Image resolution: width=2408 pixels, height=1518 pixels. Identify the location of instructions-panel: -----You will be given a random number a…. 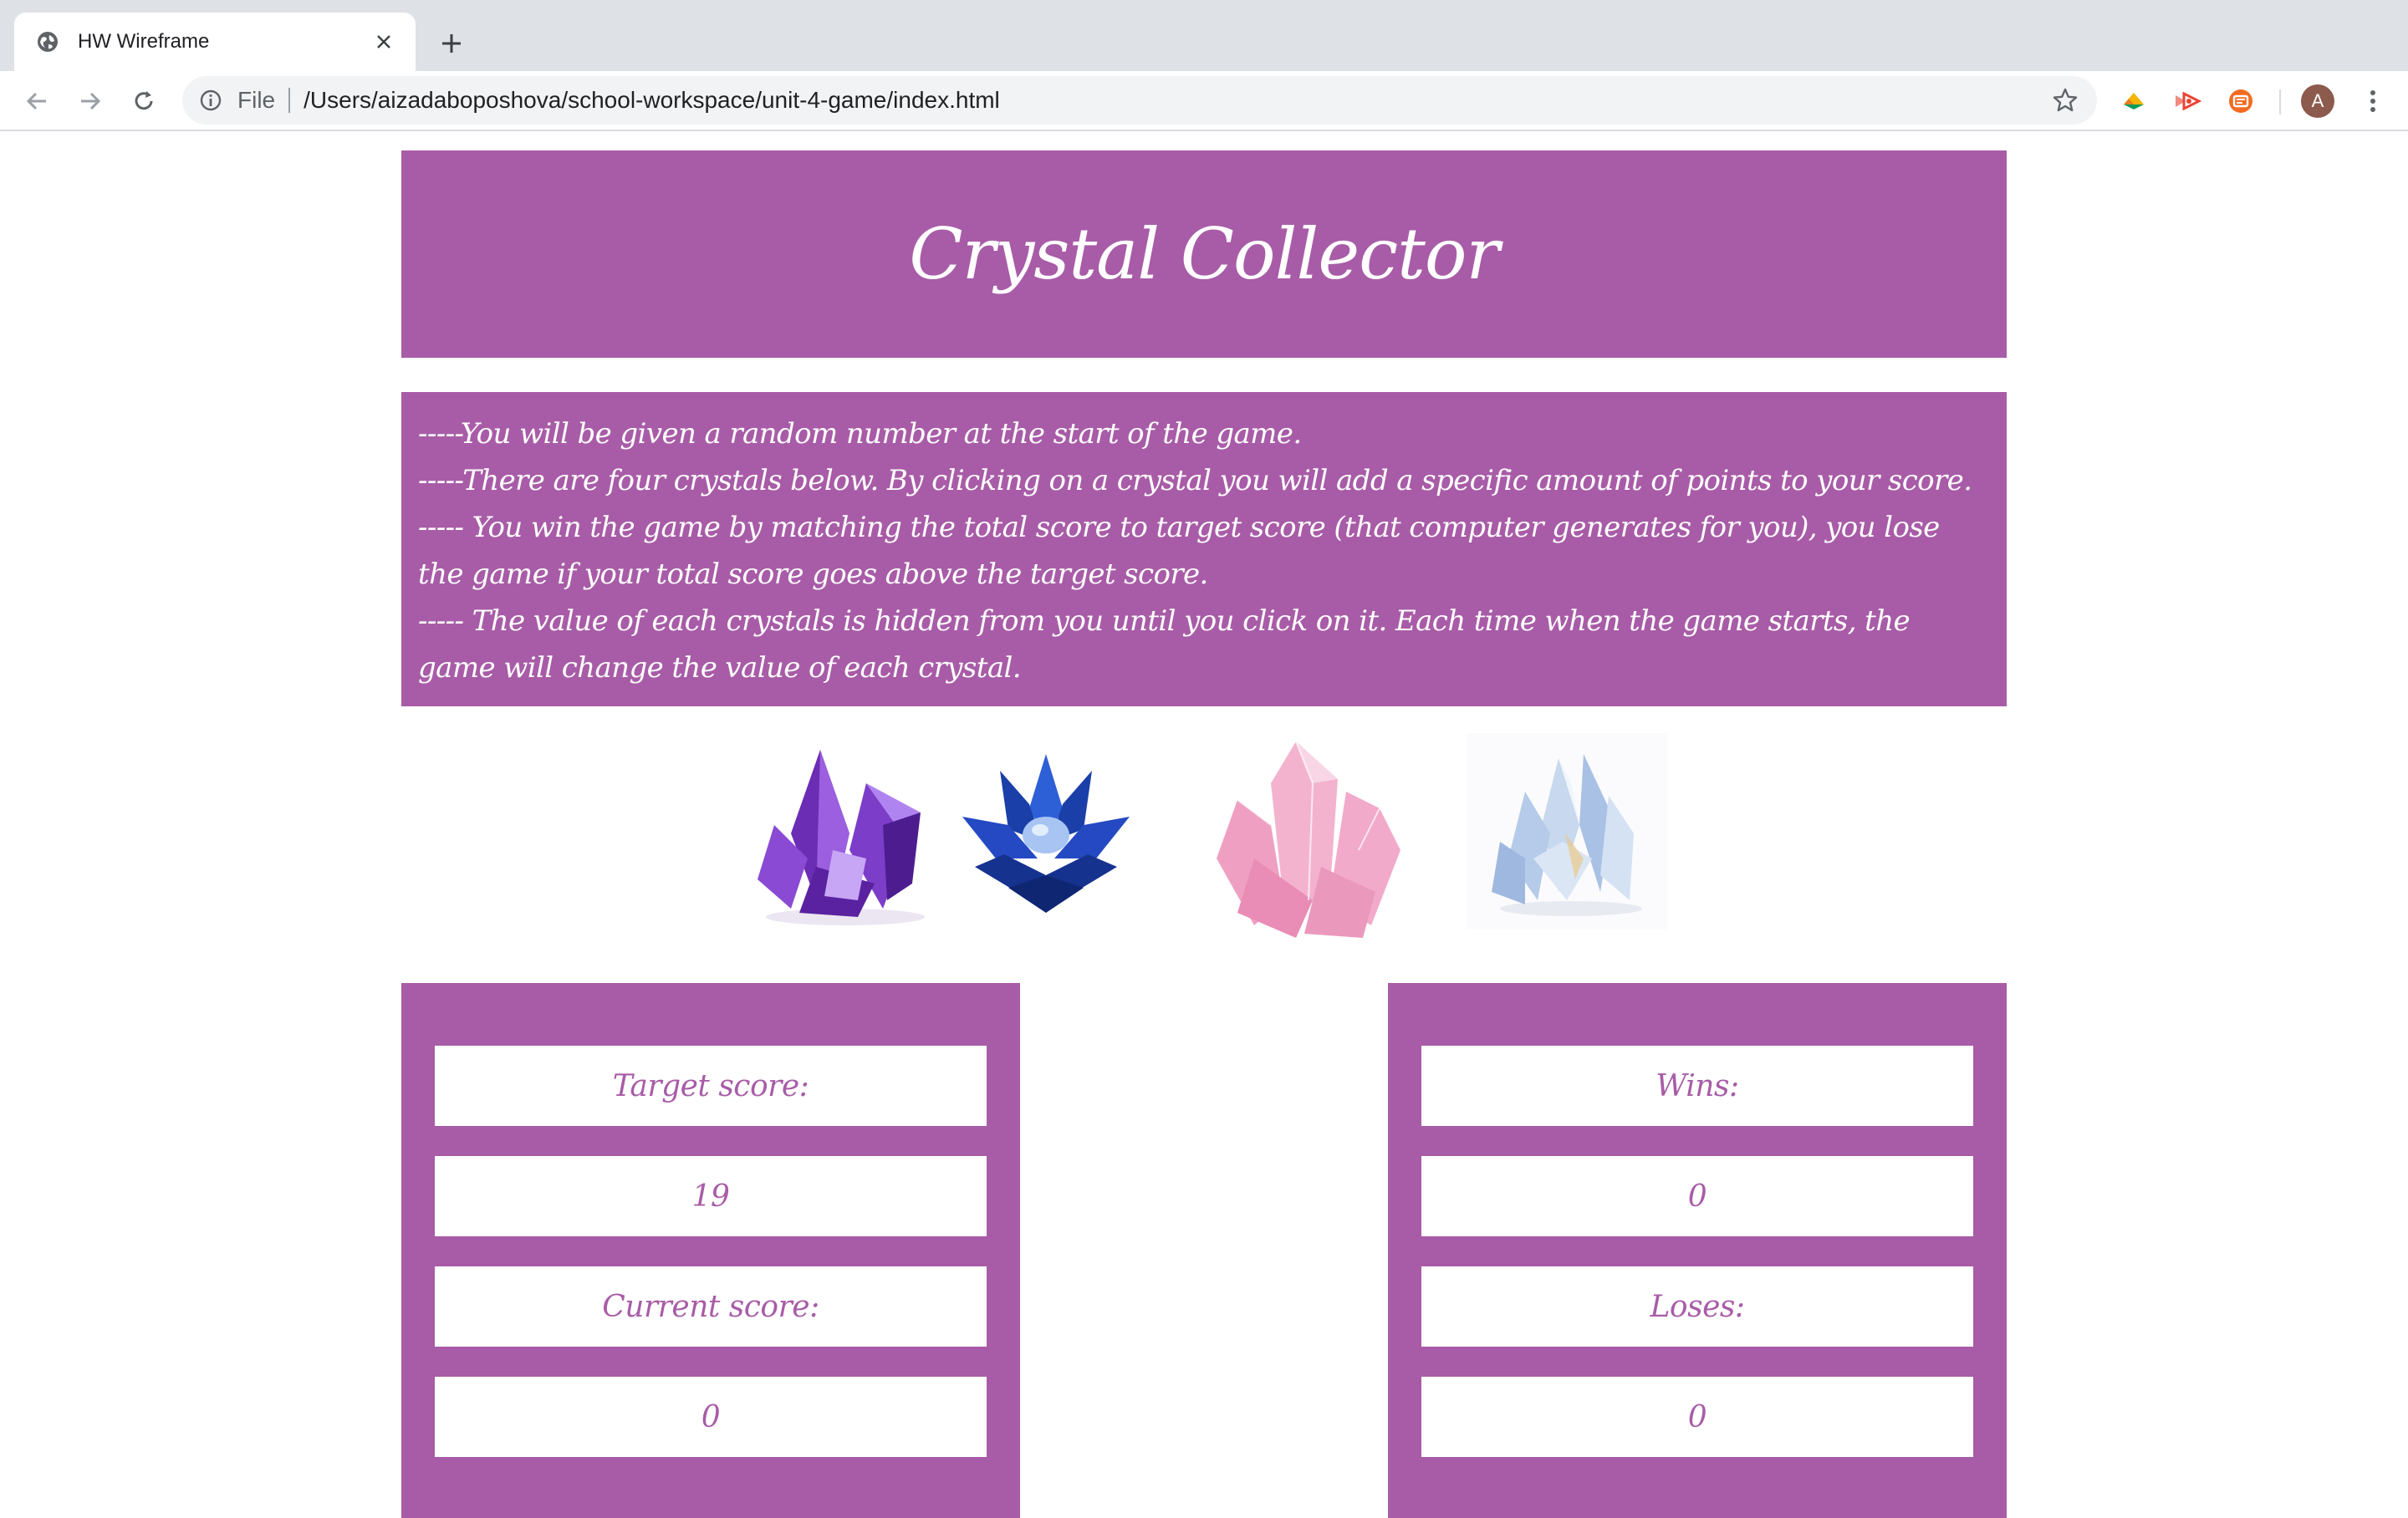
(1204, 549).